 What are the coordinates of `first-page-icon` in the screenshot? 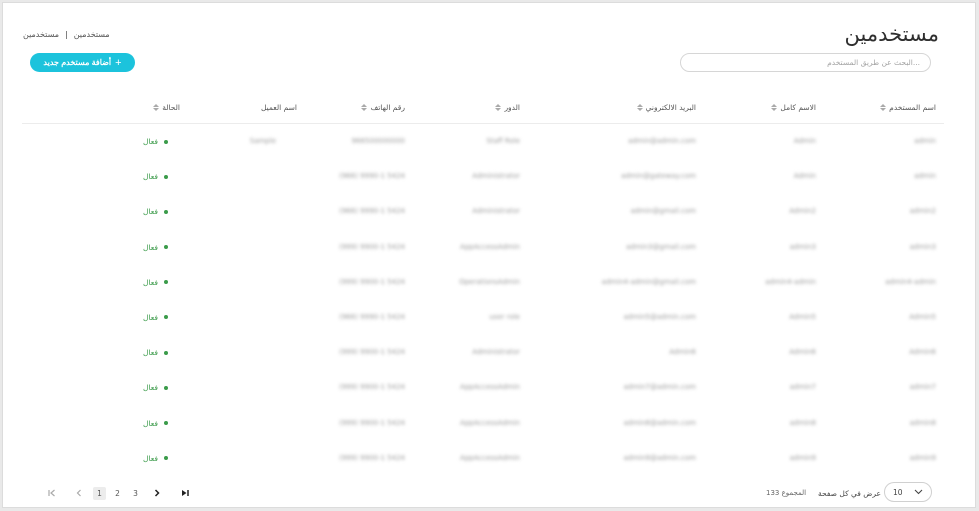 It's located at (52, 493).